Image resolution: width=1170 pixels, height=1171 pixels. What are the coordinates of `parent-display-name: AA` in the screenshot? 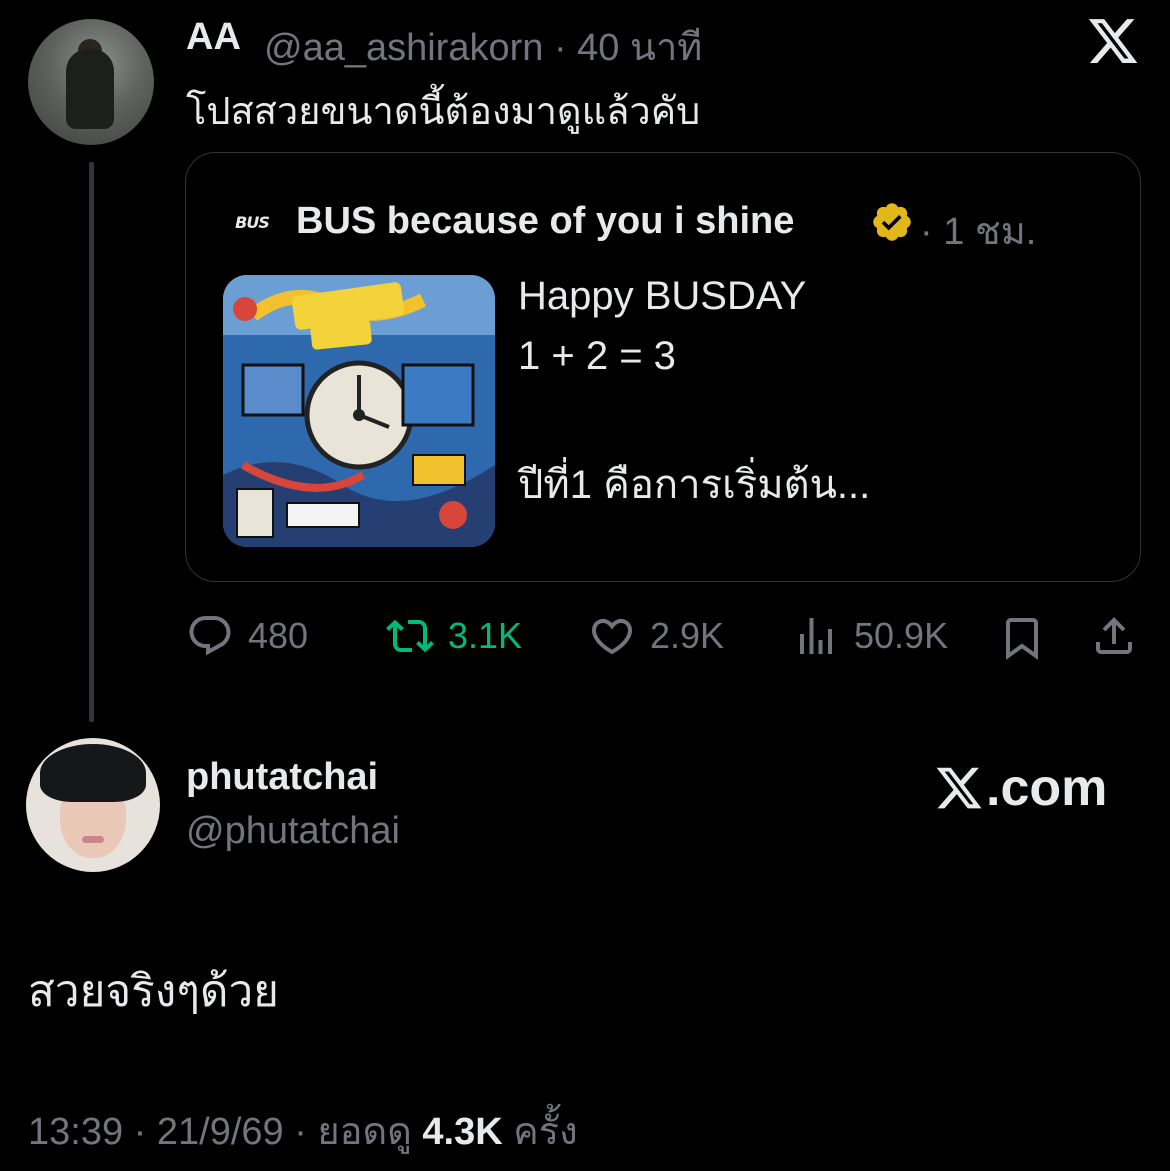 It's located at (213, 37).